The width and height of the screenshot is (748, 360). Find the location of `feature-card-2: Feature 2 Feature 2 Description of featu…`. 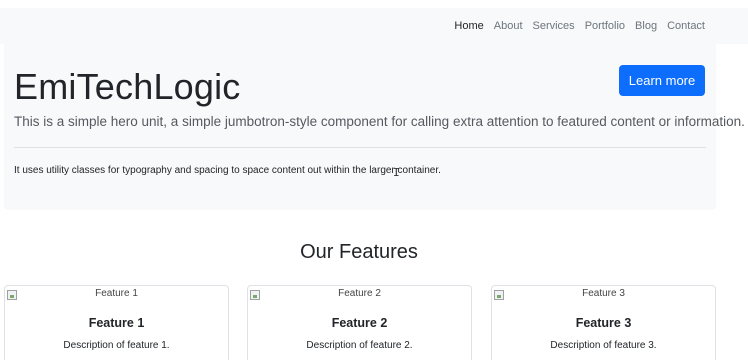

feature-card-2: Feature 2 Feature 2 Description of featu… is located at coordinates (359, 322).